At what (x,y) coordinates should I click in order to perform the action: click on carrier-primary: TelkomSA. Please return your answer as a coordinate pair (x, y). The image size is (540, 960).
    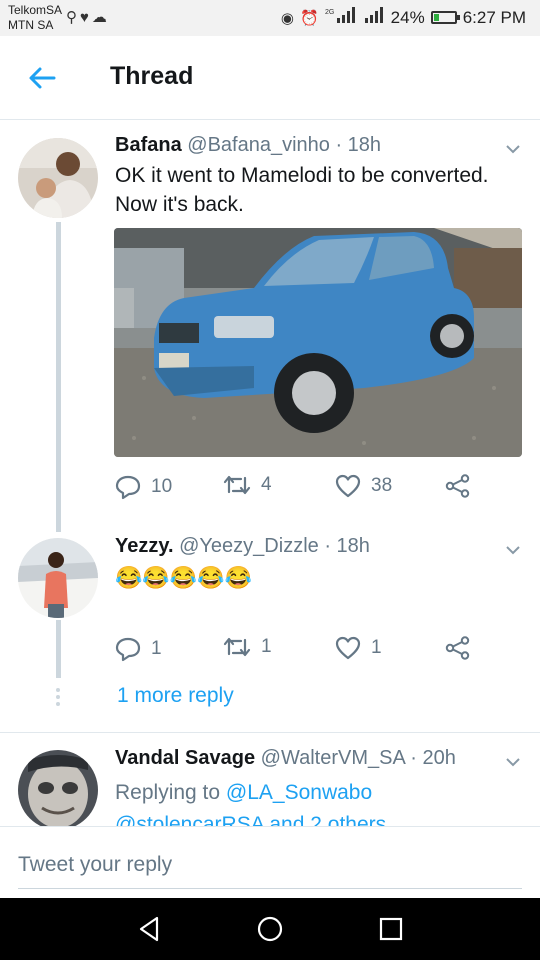
    Looking at the image, I should click on (35, 10).